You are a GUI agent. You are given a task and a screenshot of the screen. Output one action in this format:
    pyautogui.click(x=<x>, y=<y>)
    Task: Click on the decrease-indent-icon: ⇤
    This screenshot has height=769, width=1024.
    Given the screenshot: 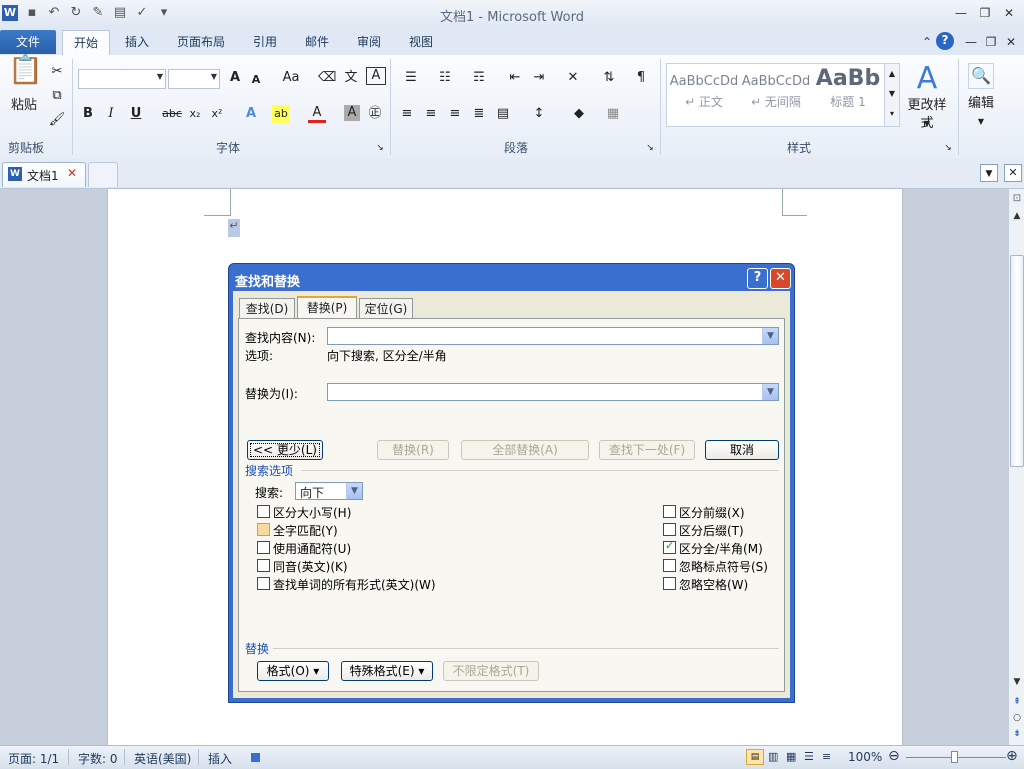 What is the action you would take?
    pyautogui.click(x=515, y=78)
    